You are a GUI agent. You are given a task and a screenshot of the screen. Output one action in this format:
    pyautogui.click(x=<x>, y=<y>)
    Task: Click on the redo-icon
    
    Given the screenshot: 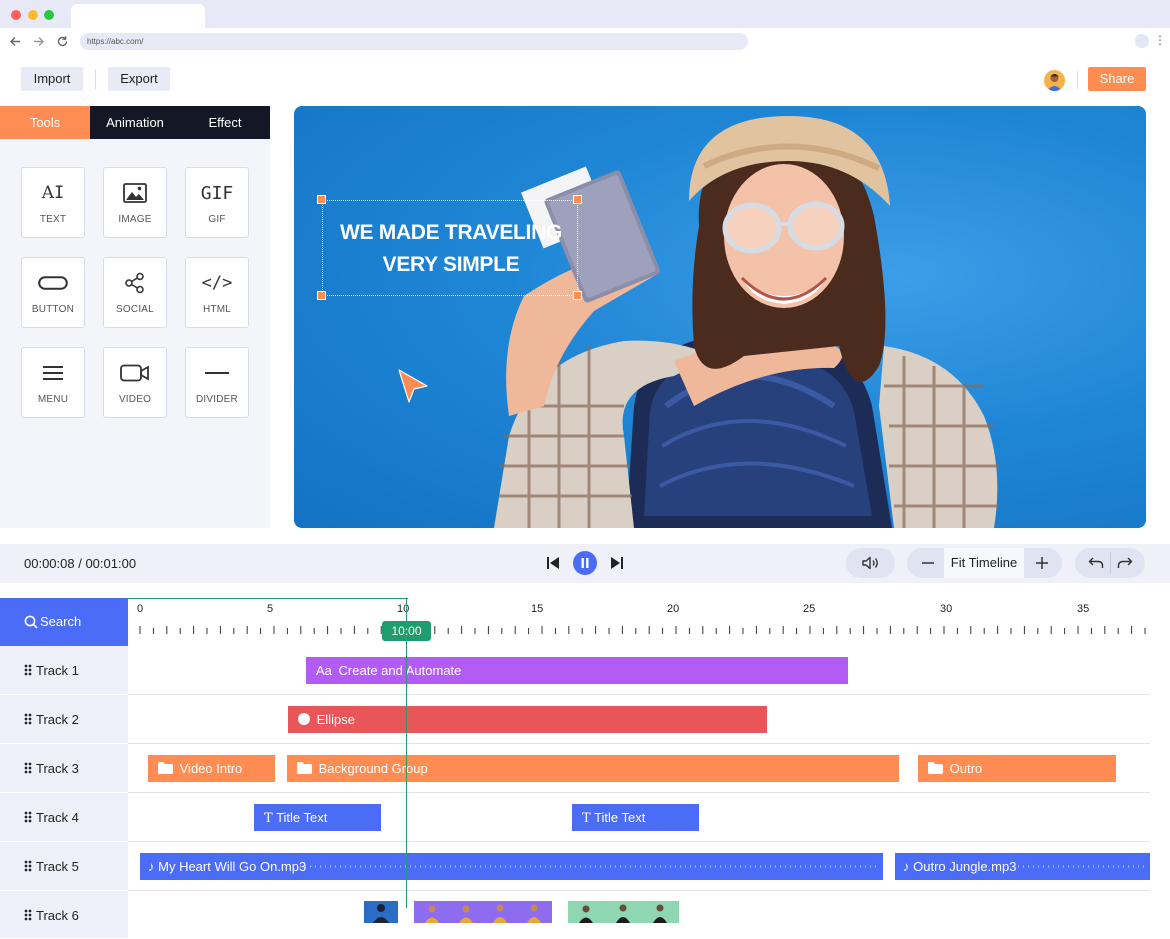 What is the action you would take?
    pyautogui.click(x=1125, y=562)
    